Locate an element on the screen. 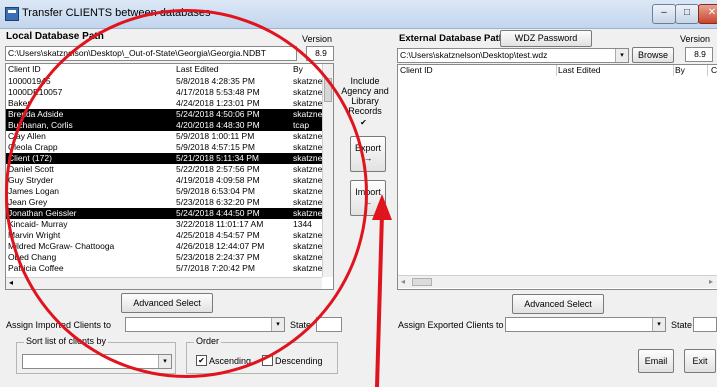  cell-edited: 5/21/2018 5:11:34 PM is located at coordinates (218, 158).